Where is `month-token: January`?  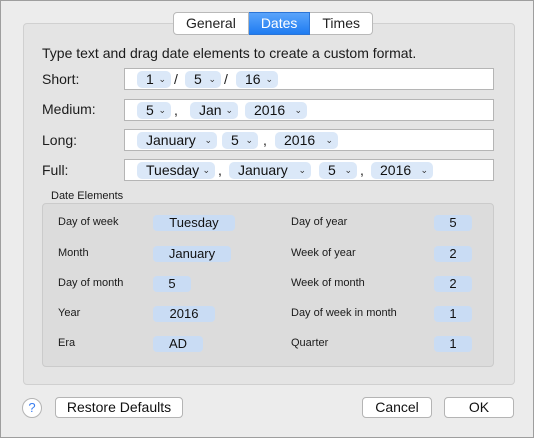
month-token: January is located at coordinates (192, 254).